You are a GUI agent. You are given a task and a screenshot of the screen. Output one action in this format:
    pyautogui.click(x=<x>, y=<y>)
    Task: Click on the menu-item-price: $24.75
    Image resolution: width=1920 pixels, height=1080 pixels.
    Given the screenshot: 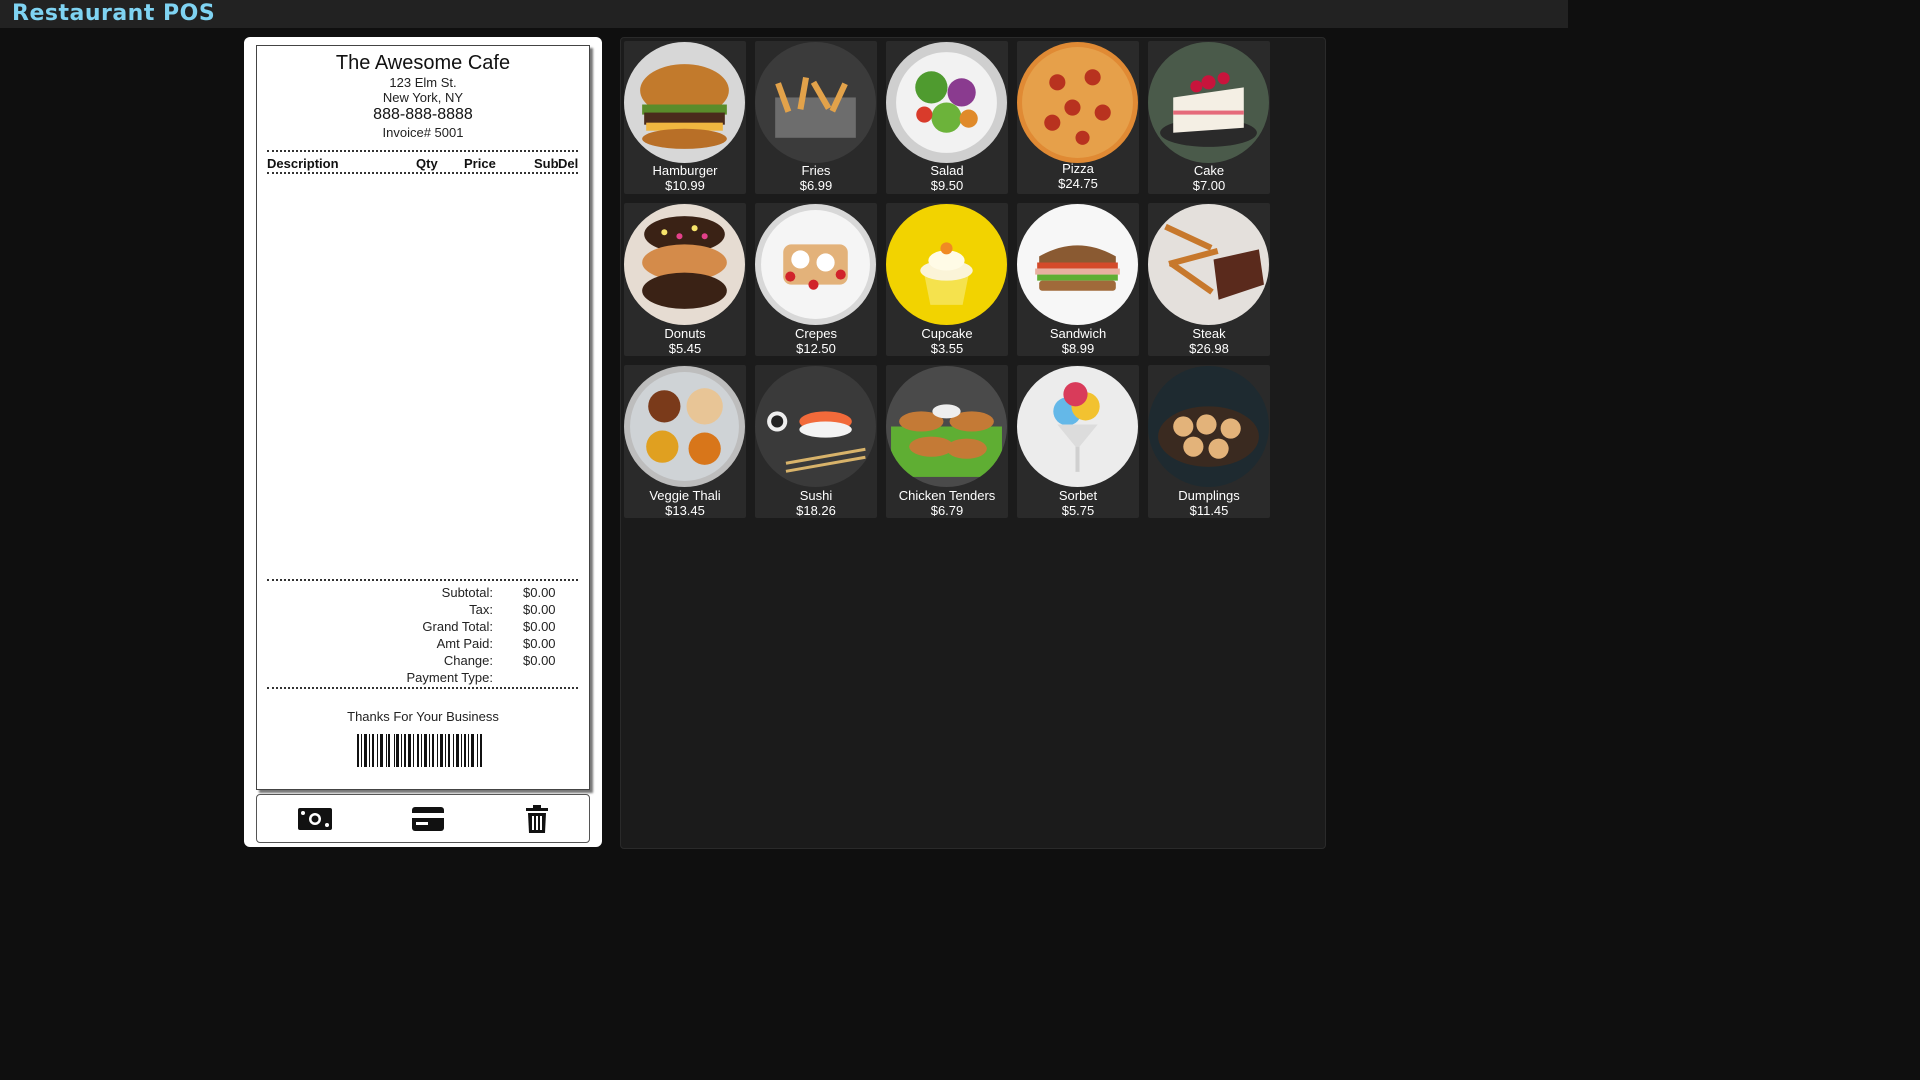 What is the action you would take?
    pyautogui.click(x=1078, y=183)
    